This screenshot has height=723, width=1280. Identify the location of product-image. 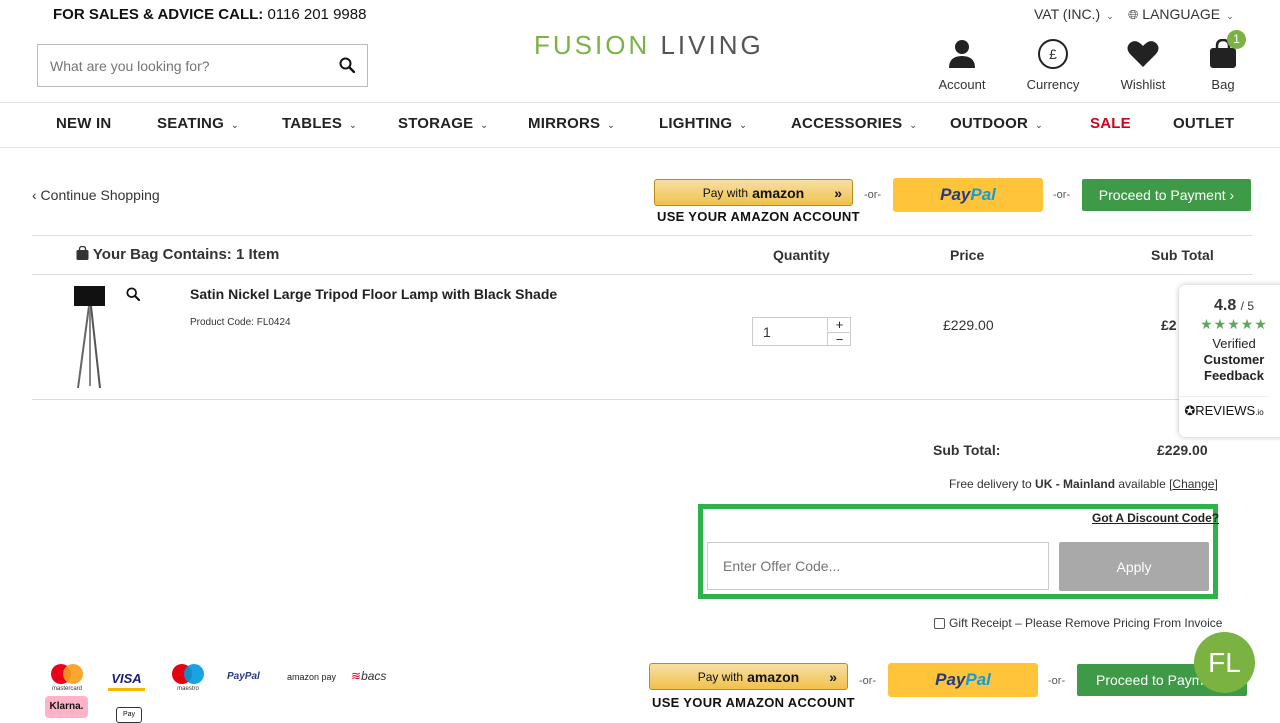
(90, 338).